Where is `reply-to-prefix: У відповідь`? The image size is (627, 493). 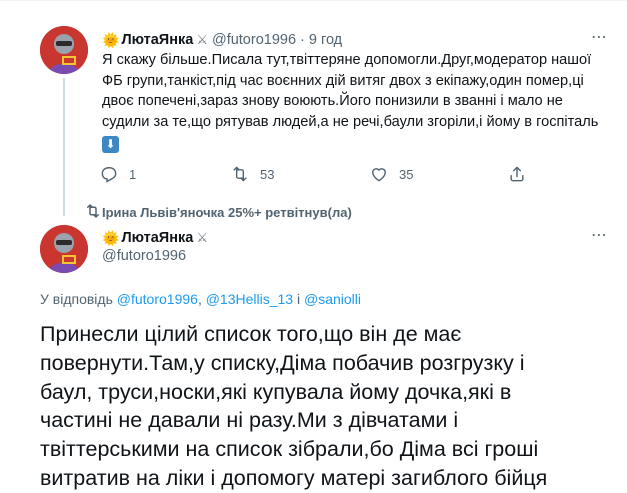 reply-to-prefix: У відповідь is located at coordinates (76, 299).